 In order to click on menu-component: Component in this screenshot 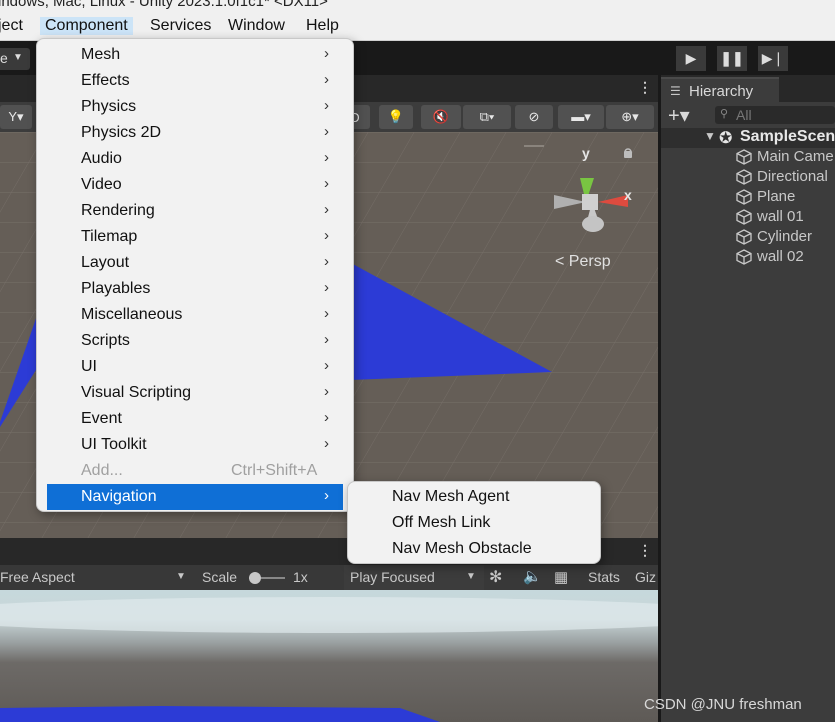, I will do `click(86, 26)`.